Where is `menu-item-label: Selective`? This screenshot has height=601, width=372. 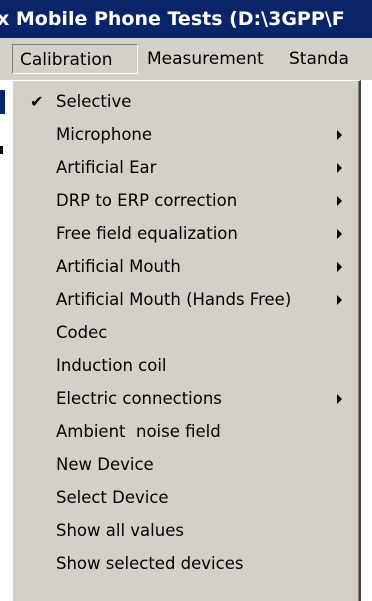 menu-item-label: Selective is located at coordinates (94, 101).